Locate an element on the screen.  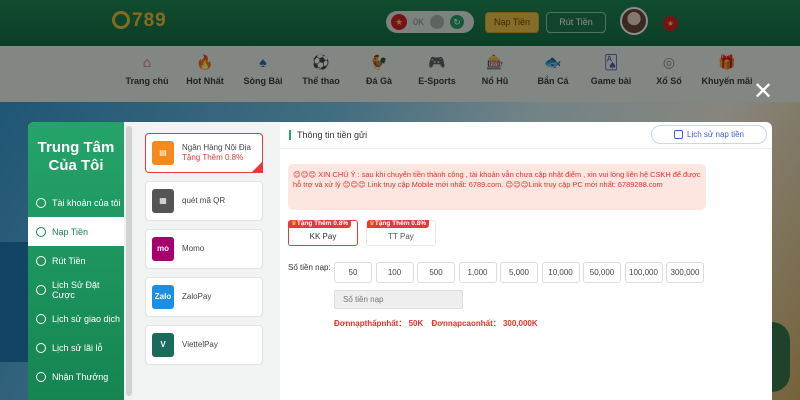
sidebar-item-1: Nạp Tiền is located at coordinates (76, 231).